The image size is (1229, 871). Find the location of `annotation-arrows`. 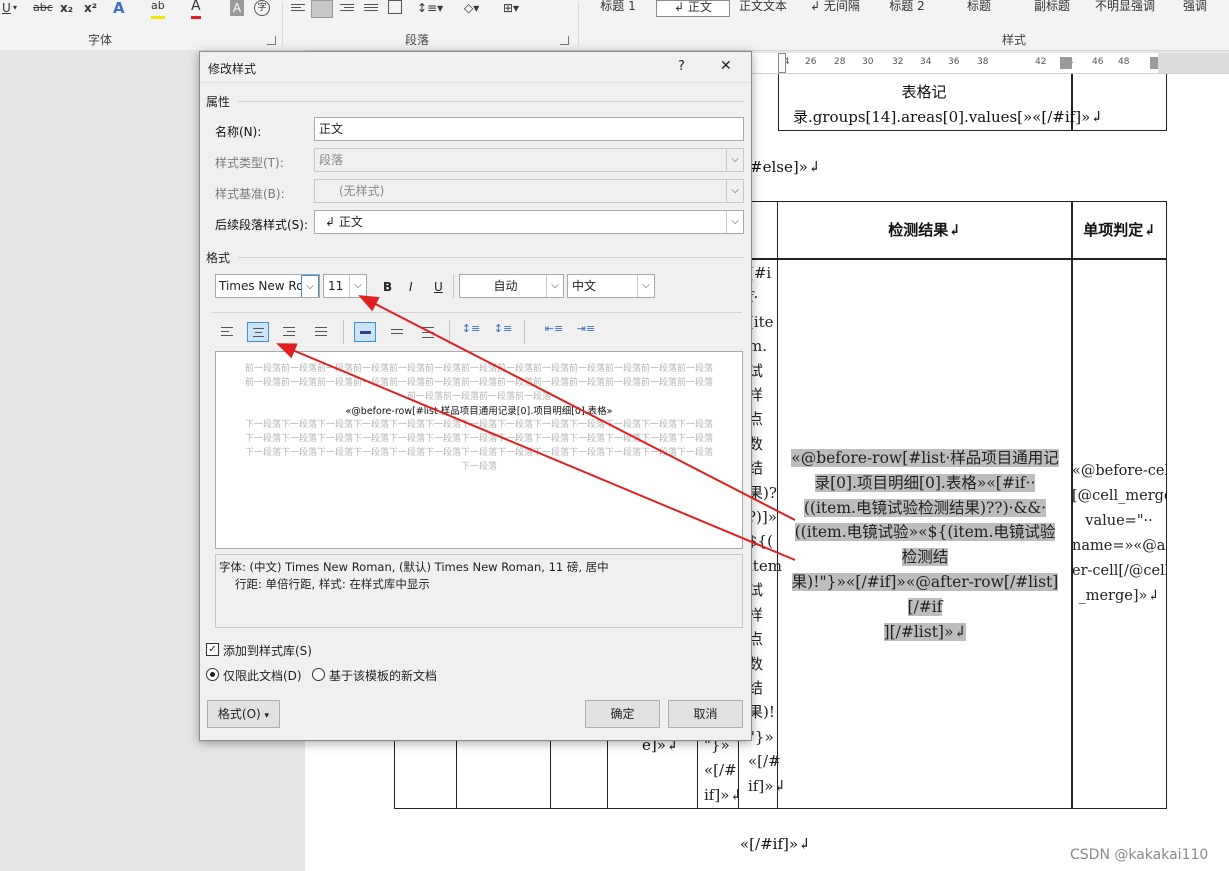

annotation-arrows is located at coordinates (536, 428).